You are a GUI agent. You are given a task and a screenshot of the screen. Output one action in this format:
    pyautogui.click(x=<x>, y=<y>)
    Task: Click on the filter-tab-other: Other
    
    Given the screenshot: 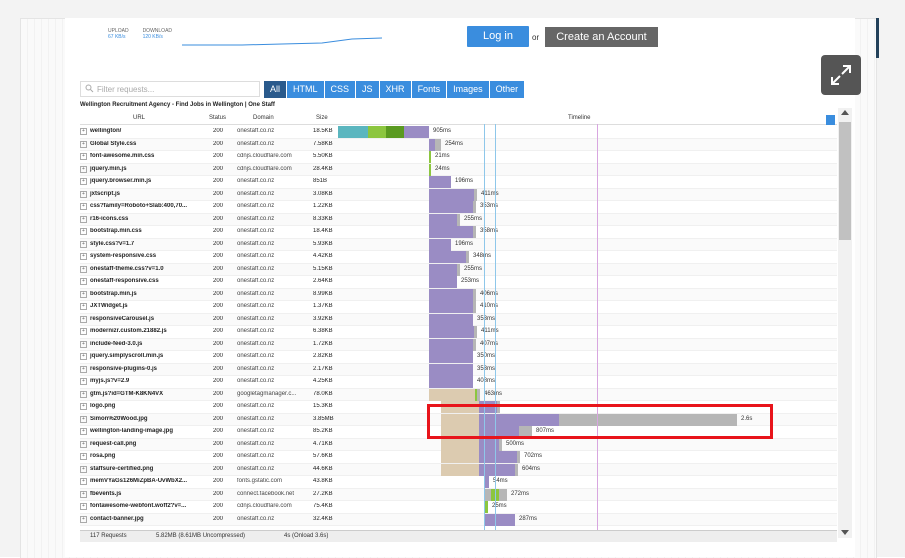 What is the action you would take?
    pyautogui.click(x=507, y=89)
    